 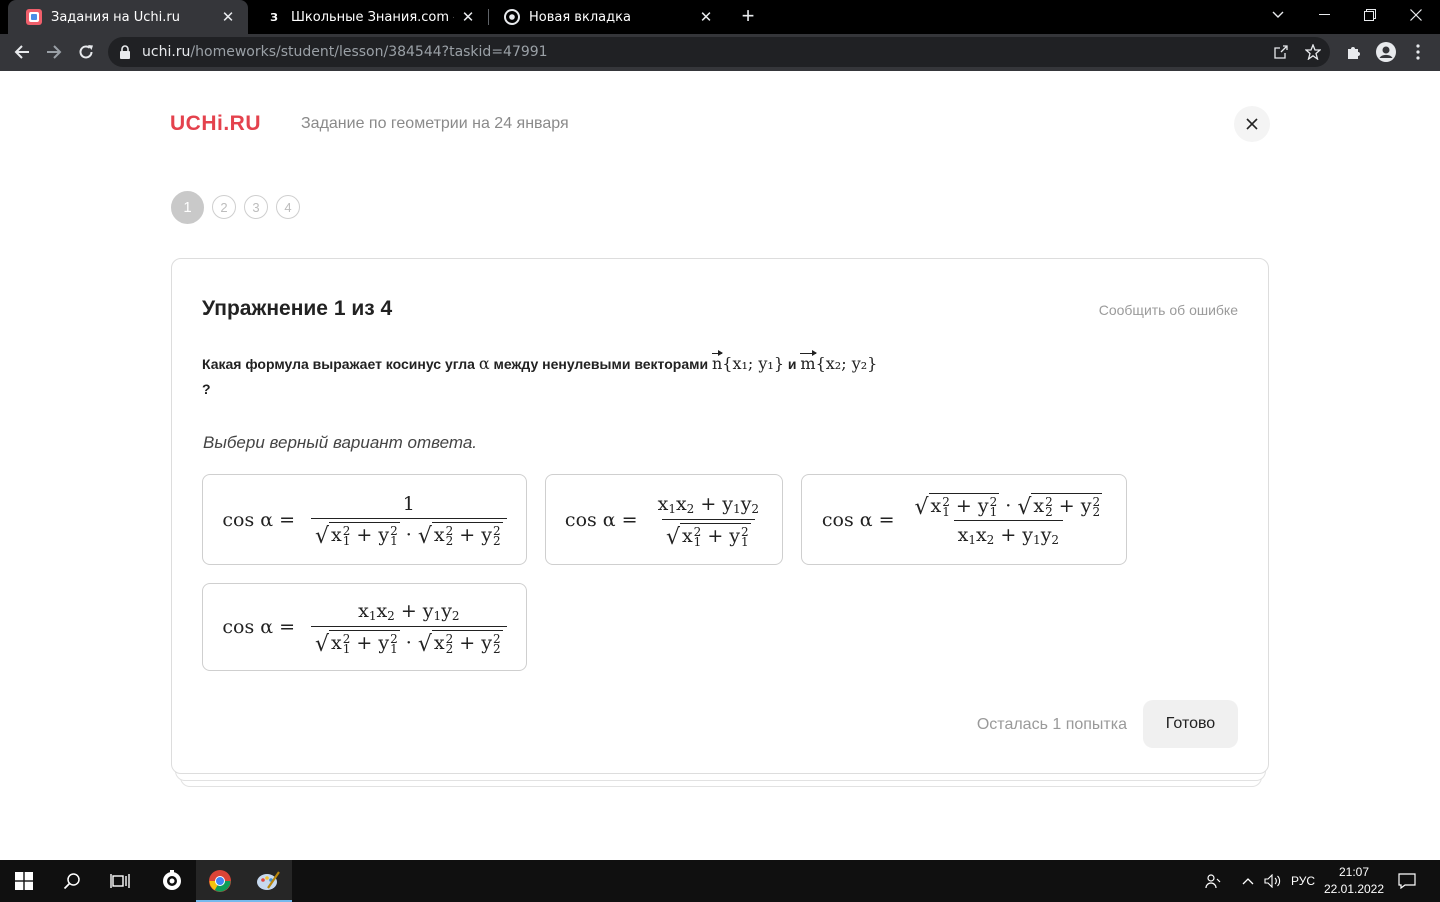 What do you see at coordinates (372, 17) in the screenshot?
I see `tab-title: Школьные Знания.com - Решае` at bounding box center [372, 17].